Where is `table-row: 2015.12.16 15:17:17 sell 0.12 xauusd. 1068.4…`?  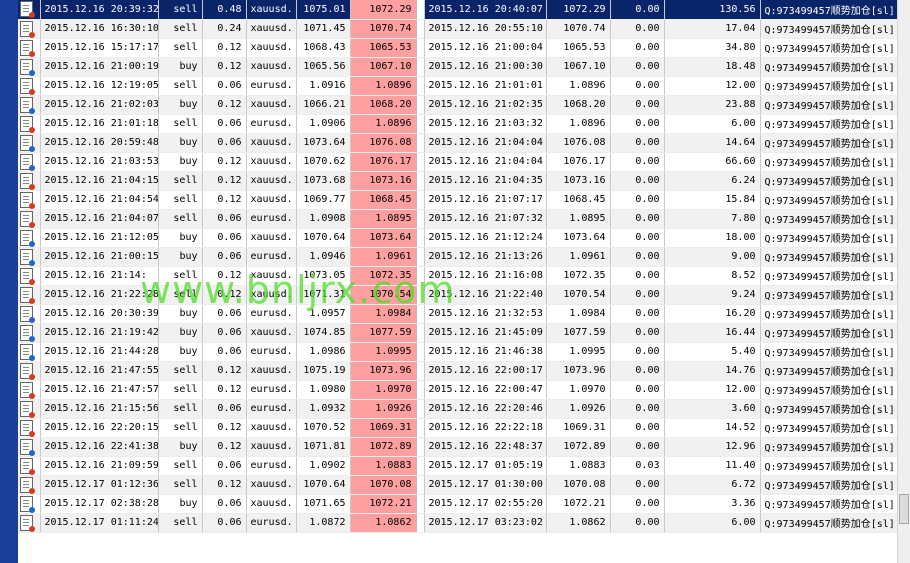 table-row: 2015.12.16 15:17:17 sell 0.12 xauusd. 1068.4… is located at coordinates (458, 48).